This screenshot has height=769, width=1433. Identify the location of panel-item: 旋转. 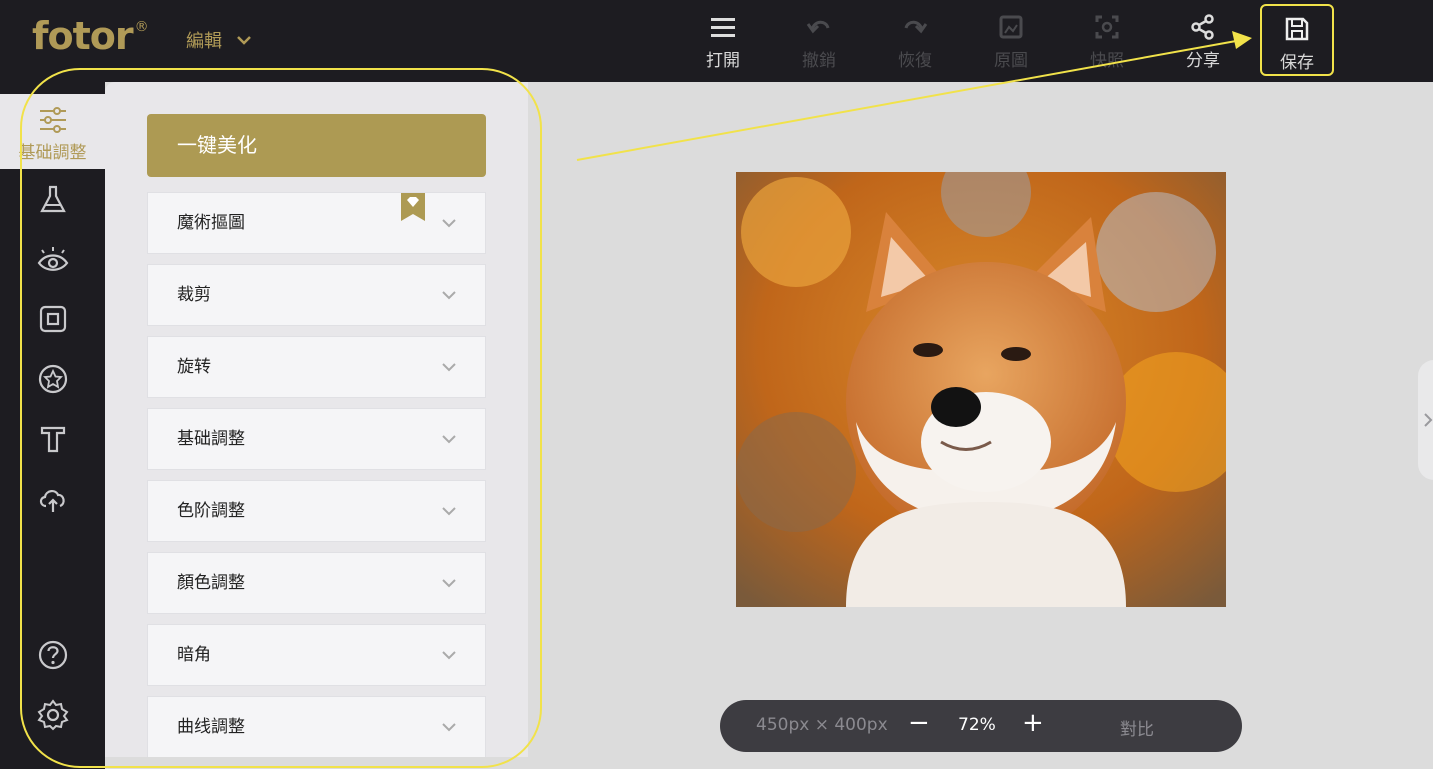
(316, 367).